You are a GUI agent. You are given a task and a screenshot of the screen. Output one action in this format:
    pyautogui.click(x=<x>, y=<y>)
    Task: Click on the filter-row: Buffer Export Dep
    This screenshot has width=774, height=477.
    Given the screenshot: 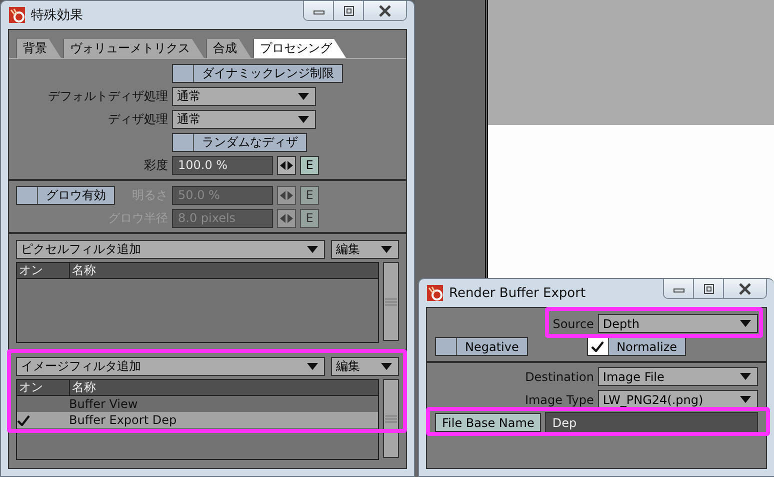 What is the action you would take?
    pyautogui.click(x=197, y=420)
    